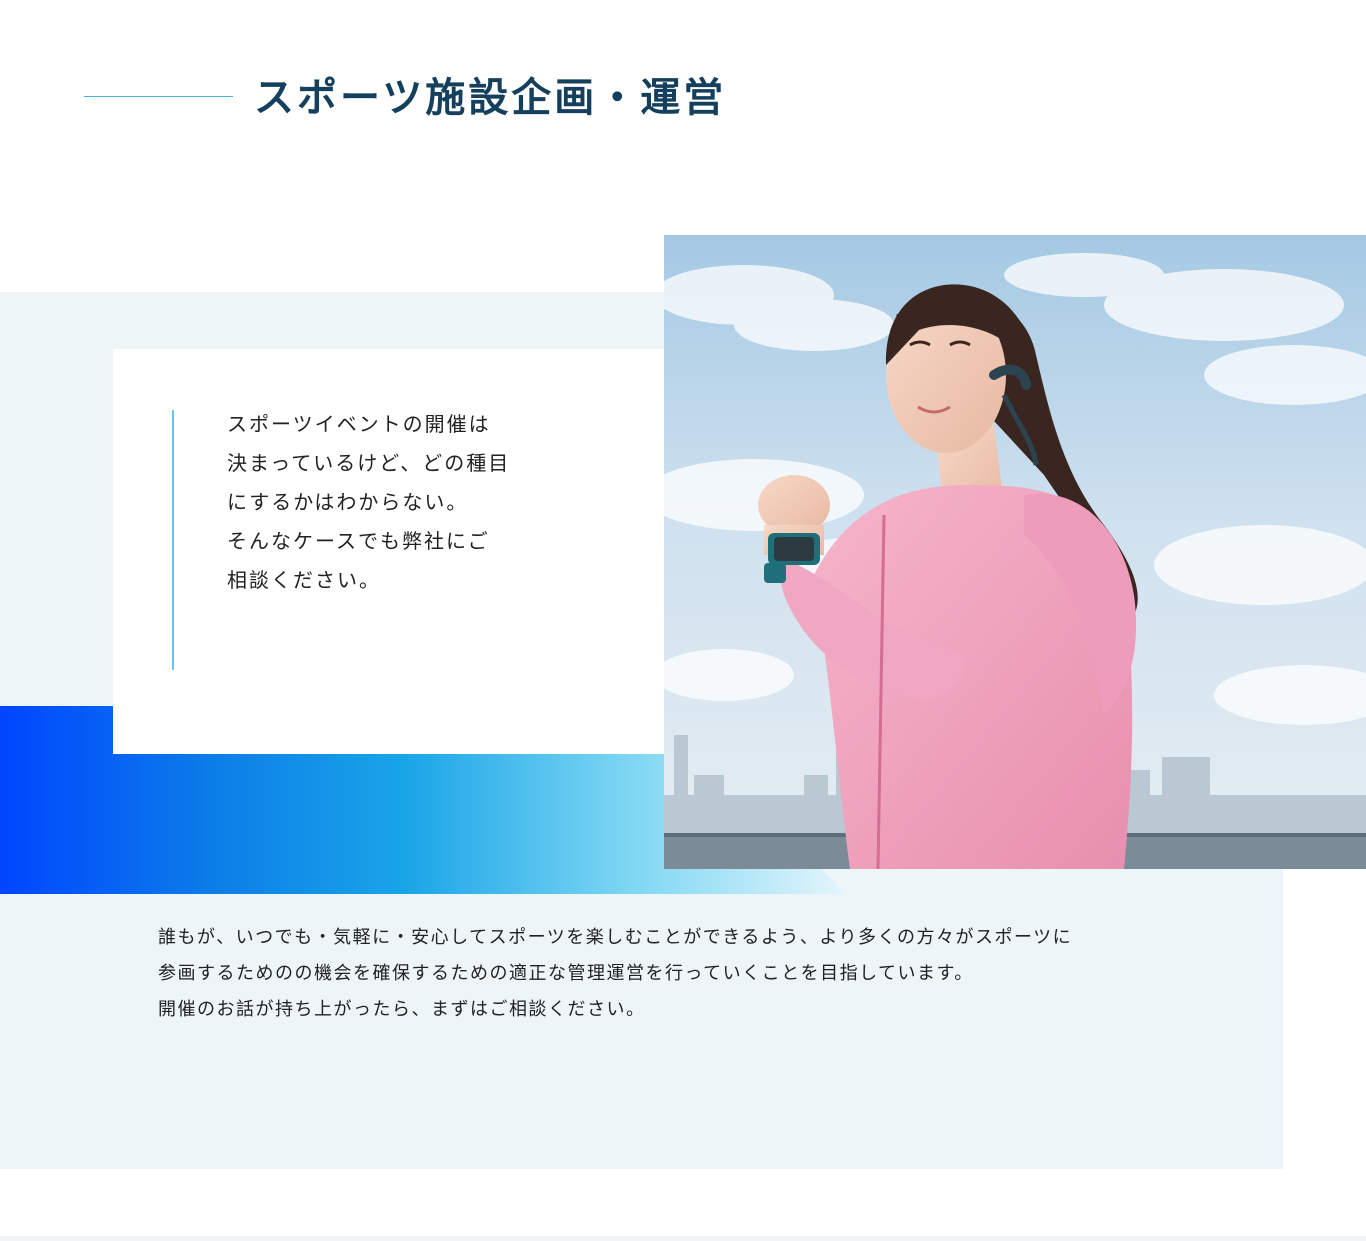  What do you see at coordinates (304, 580) in the screenshot?
I see `intro-line: 相談ください。` at bounding box center [304, 580].